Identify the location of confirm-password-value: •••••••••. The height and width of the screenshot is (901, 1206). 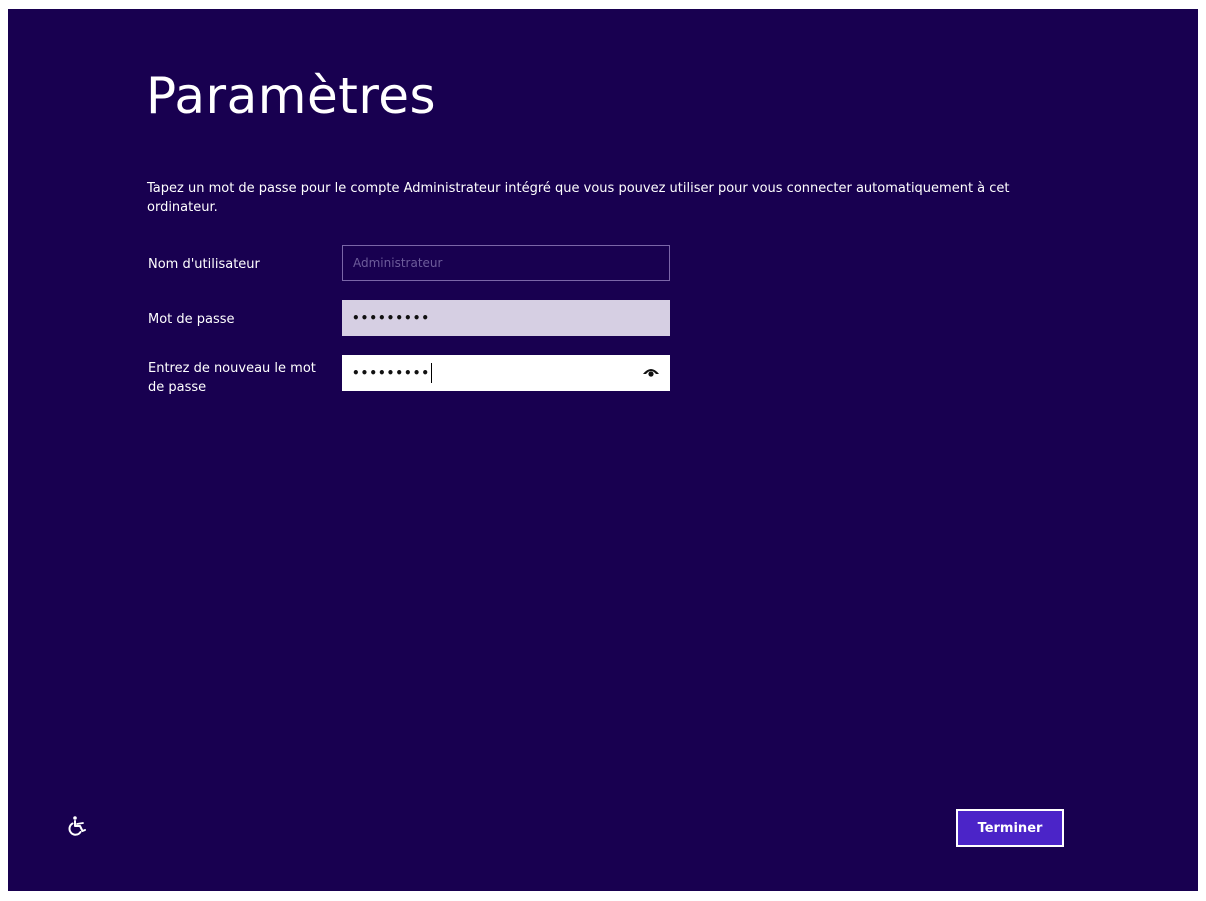
(391, 373).